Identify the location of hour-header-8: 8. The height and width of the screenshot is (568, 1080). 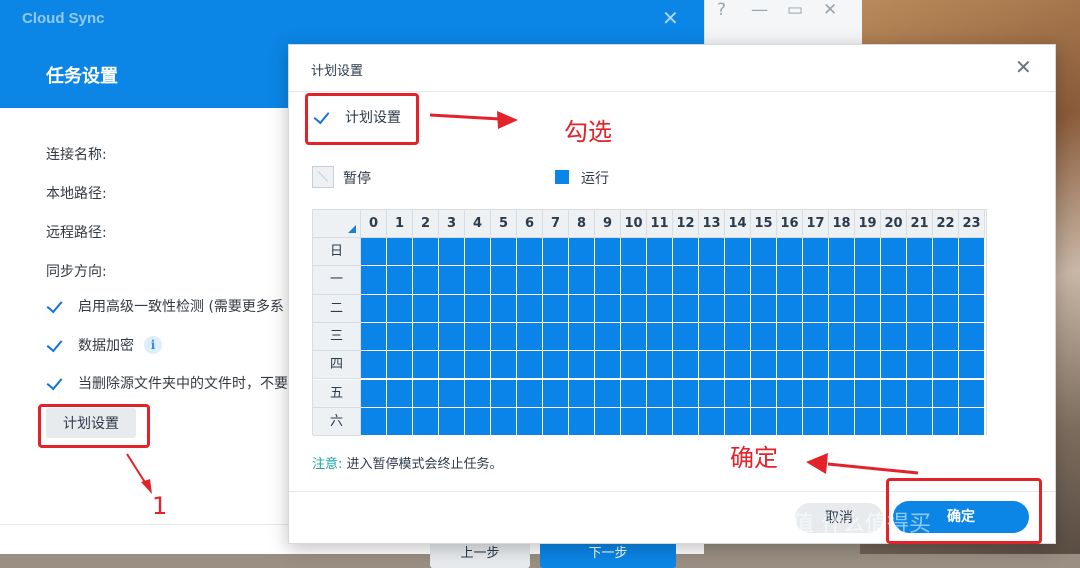
(582, 224).